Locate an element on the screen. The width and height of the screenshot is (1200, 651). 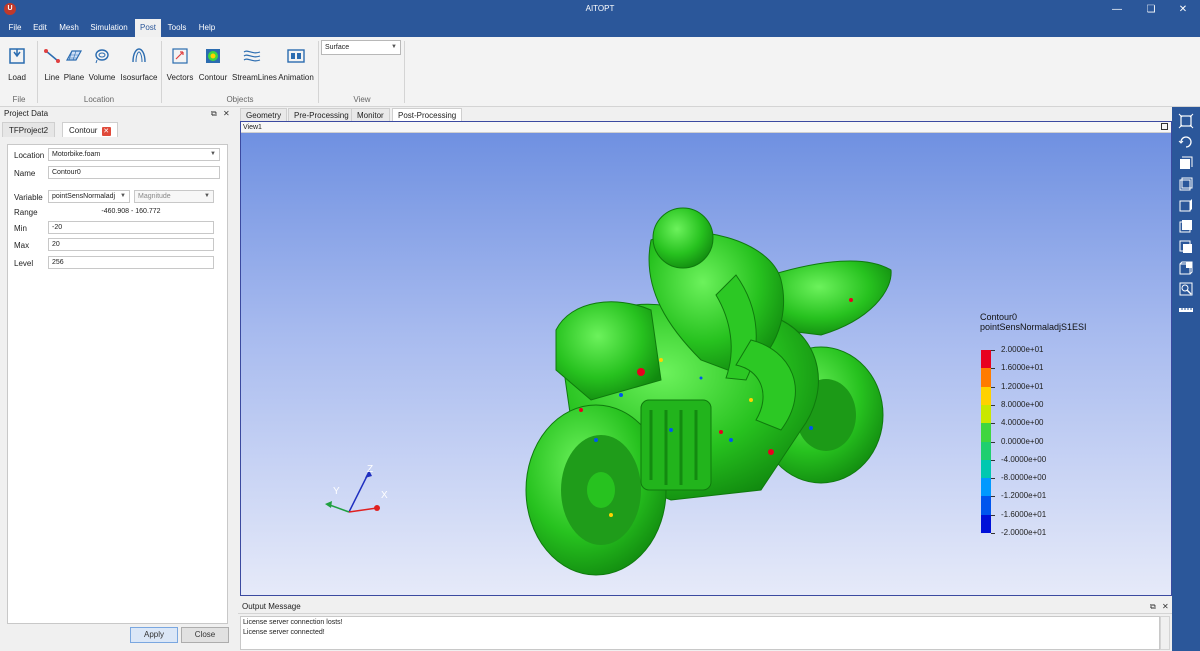
axis-y-label: Y is located at coordinates (336, 491).